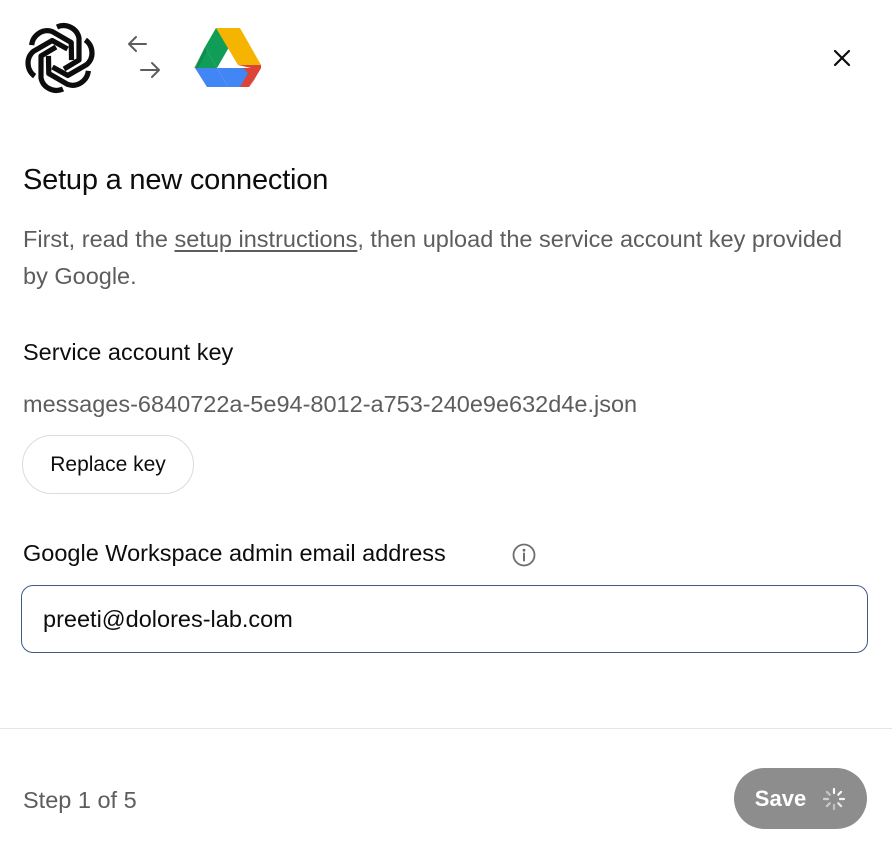  What do you see at coordinates (266, 239) in the screenshot?
I see `setup-instructions-link: setup instructions` at bounding box center [266, 239].